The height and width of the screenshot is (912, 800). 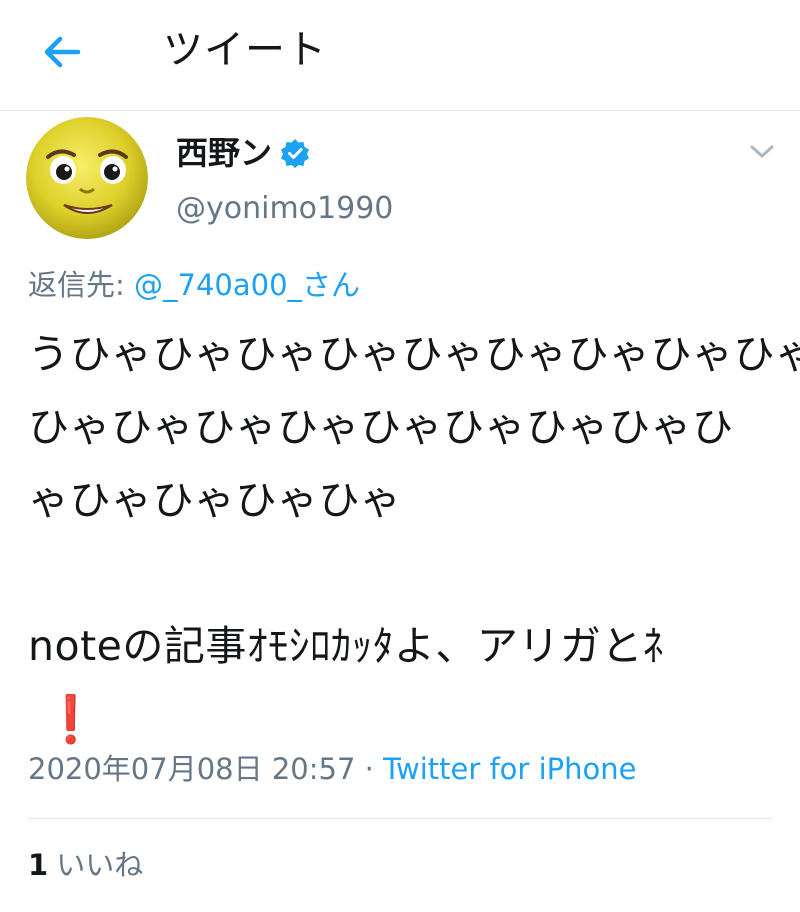 What do you see at coordinates (191, 769) in the screenshot?
I see `timestamp: 2020年07月08日 20:57` at bounding box center [191, 769].